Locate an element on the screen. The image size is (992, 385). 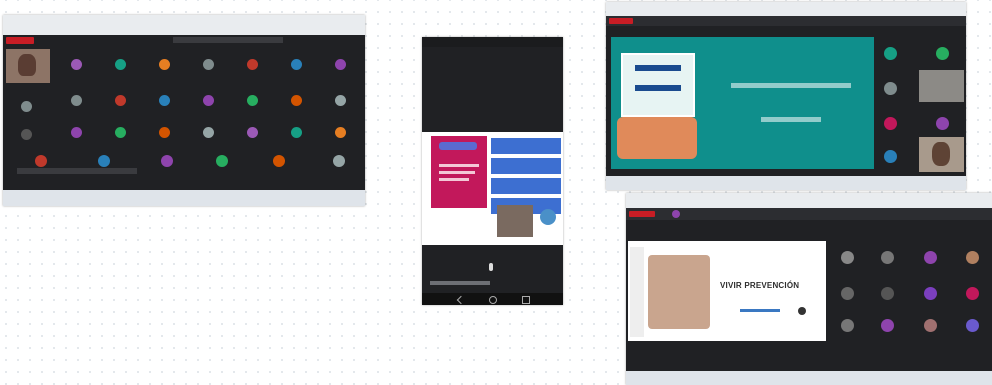
card-header is located at coordinates (458, 146).